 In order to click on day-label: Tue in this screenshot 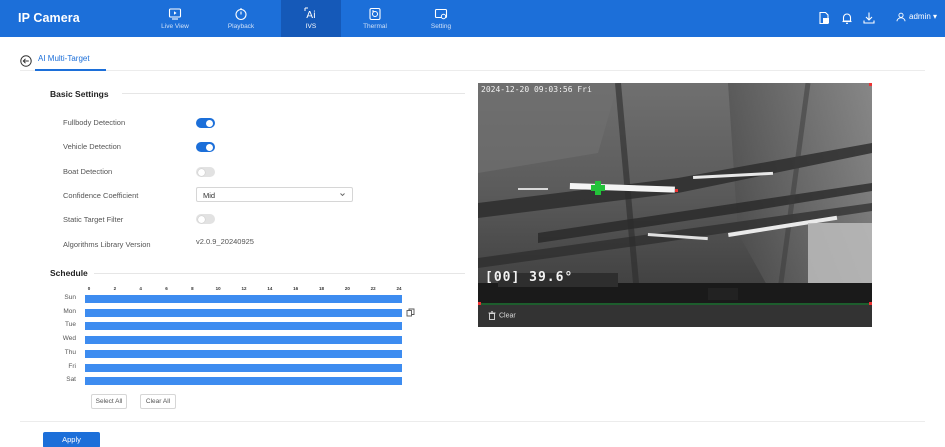, I will do `click(70, 325)`.